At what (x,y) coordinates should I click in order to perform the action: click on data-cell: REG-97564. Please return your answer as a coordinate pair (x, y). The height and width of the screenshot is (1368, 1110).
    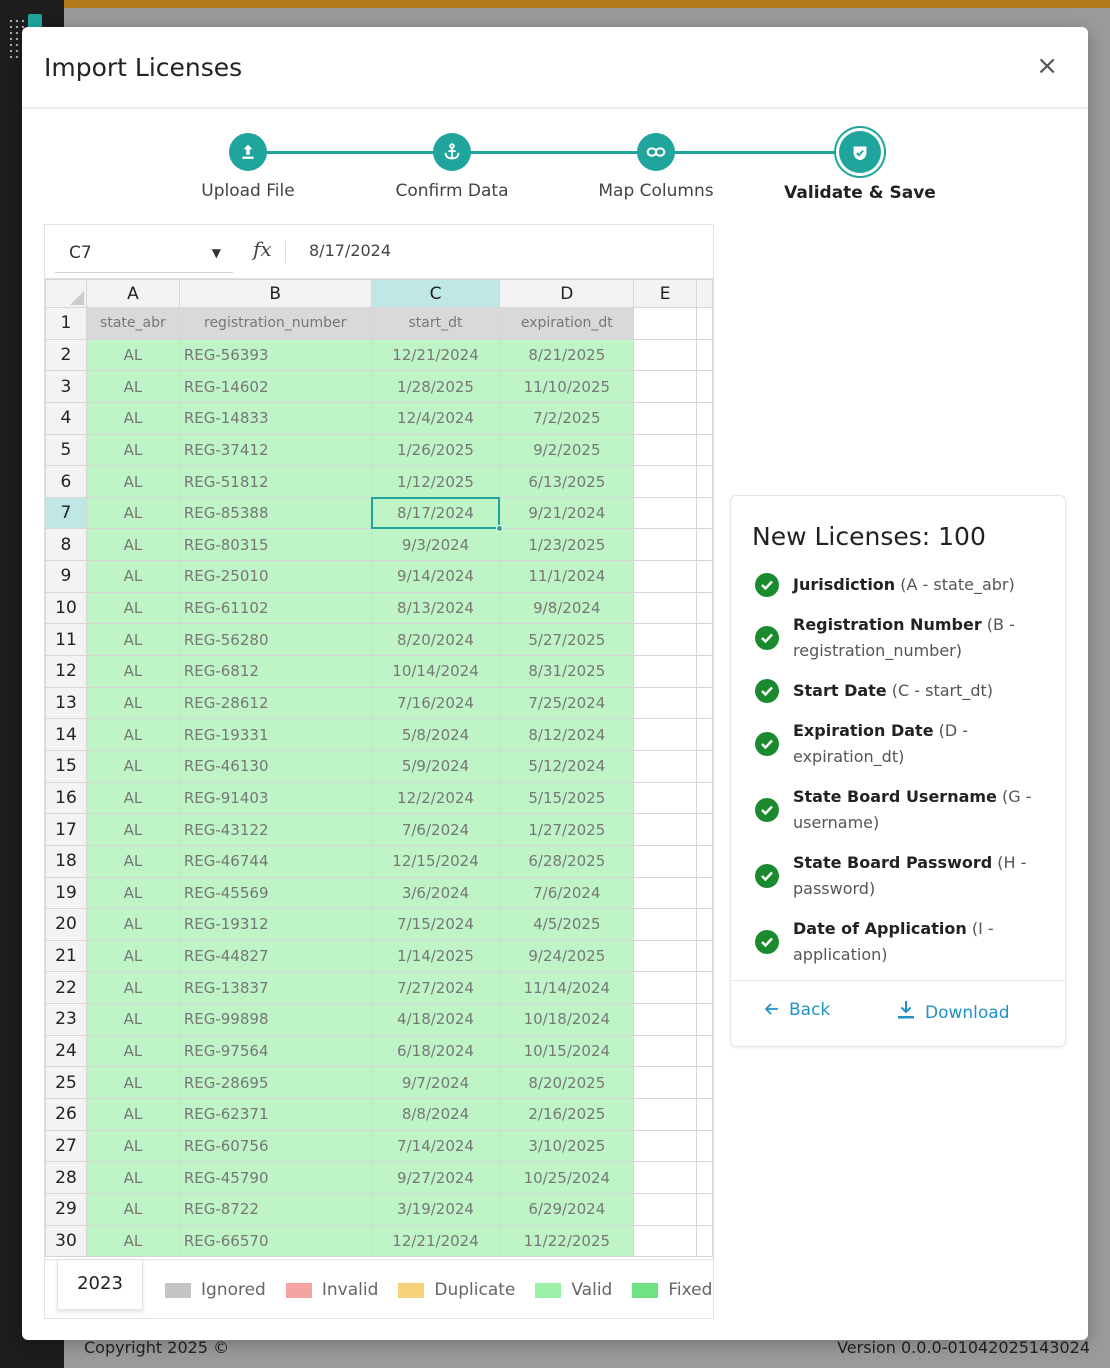
    Looking at the image, I should click on (275, 1051).